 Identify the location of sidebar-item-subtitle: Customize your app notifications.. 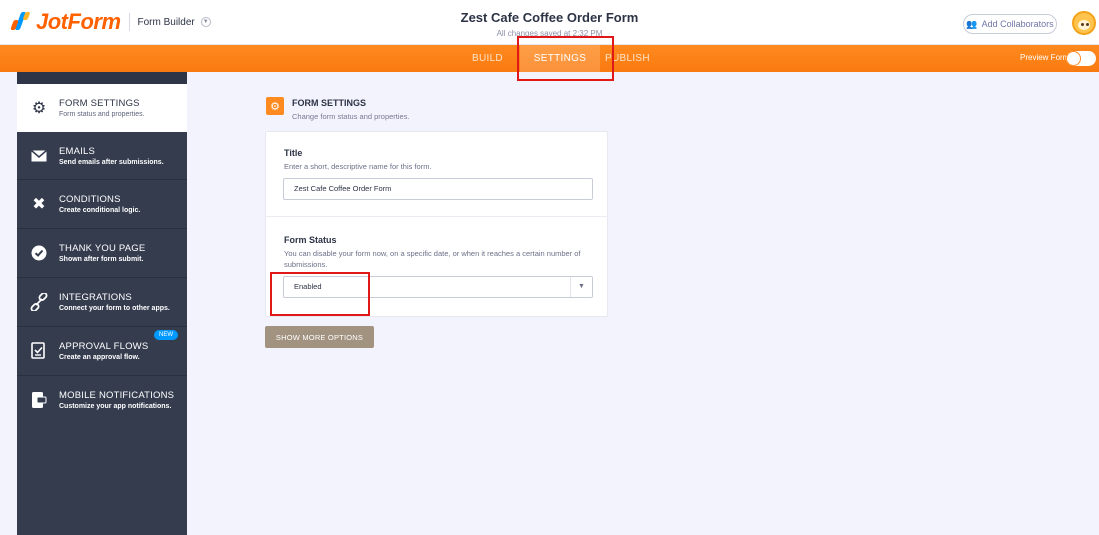
(115, 406).